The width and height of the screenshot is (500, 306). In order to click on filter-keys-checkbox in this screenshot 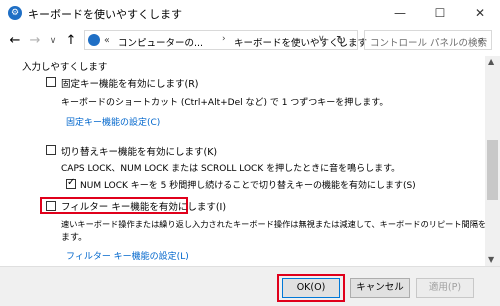, I will do `click(51, 206)`.